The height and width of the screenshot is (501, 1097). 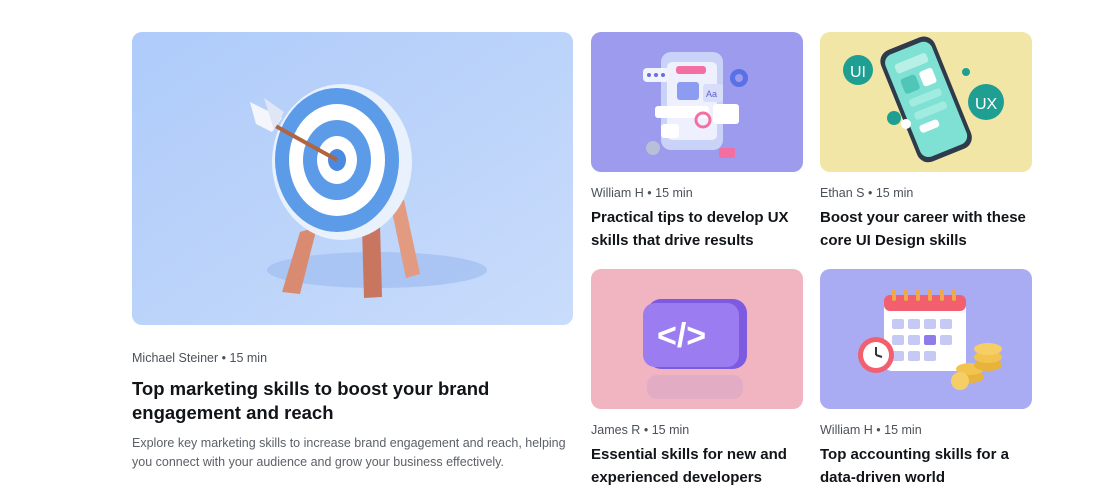 I want to click on article-meta: Michael Steiner • 15 min, so click(x=199, y=358).